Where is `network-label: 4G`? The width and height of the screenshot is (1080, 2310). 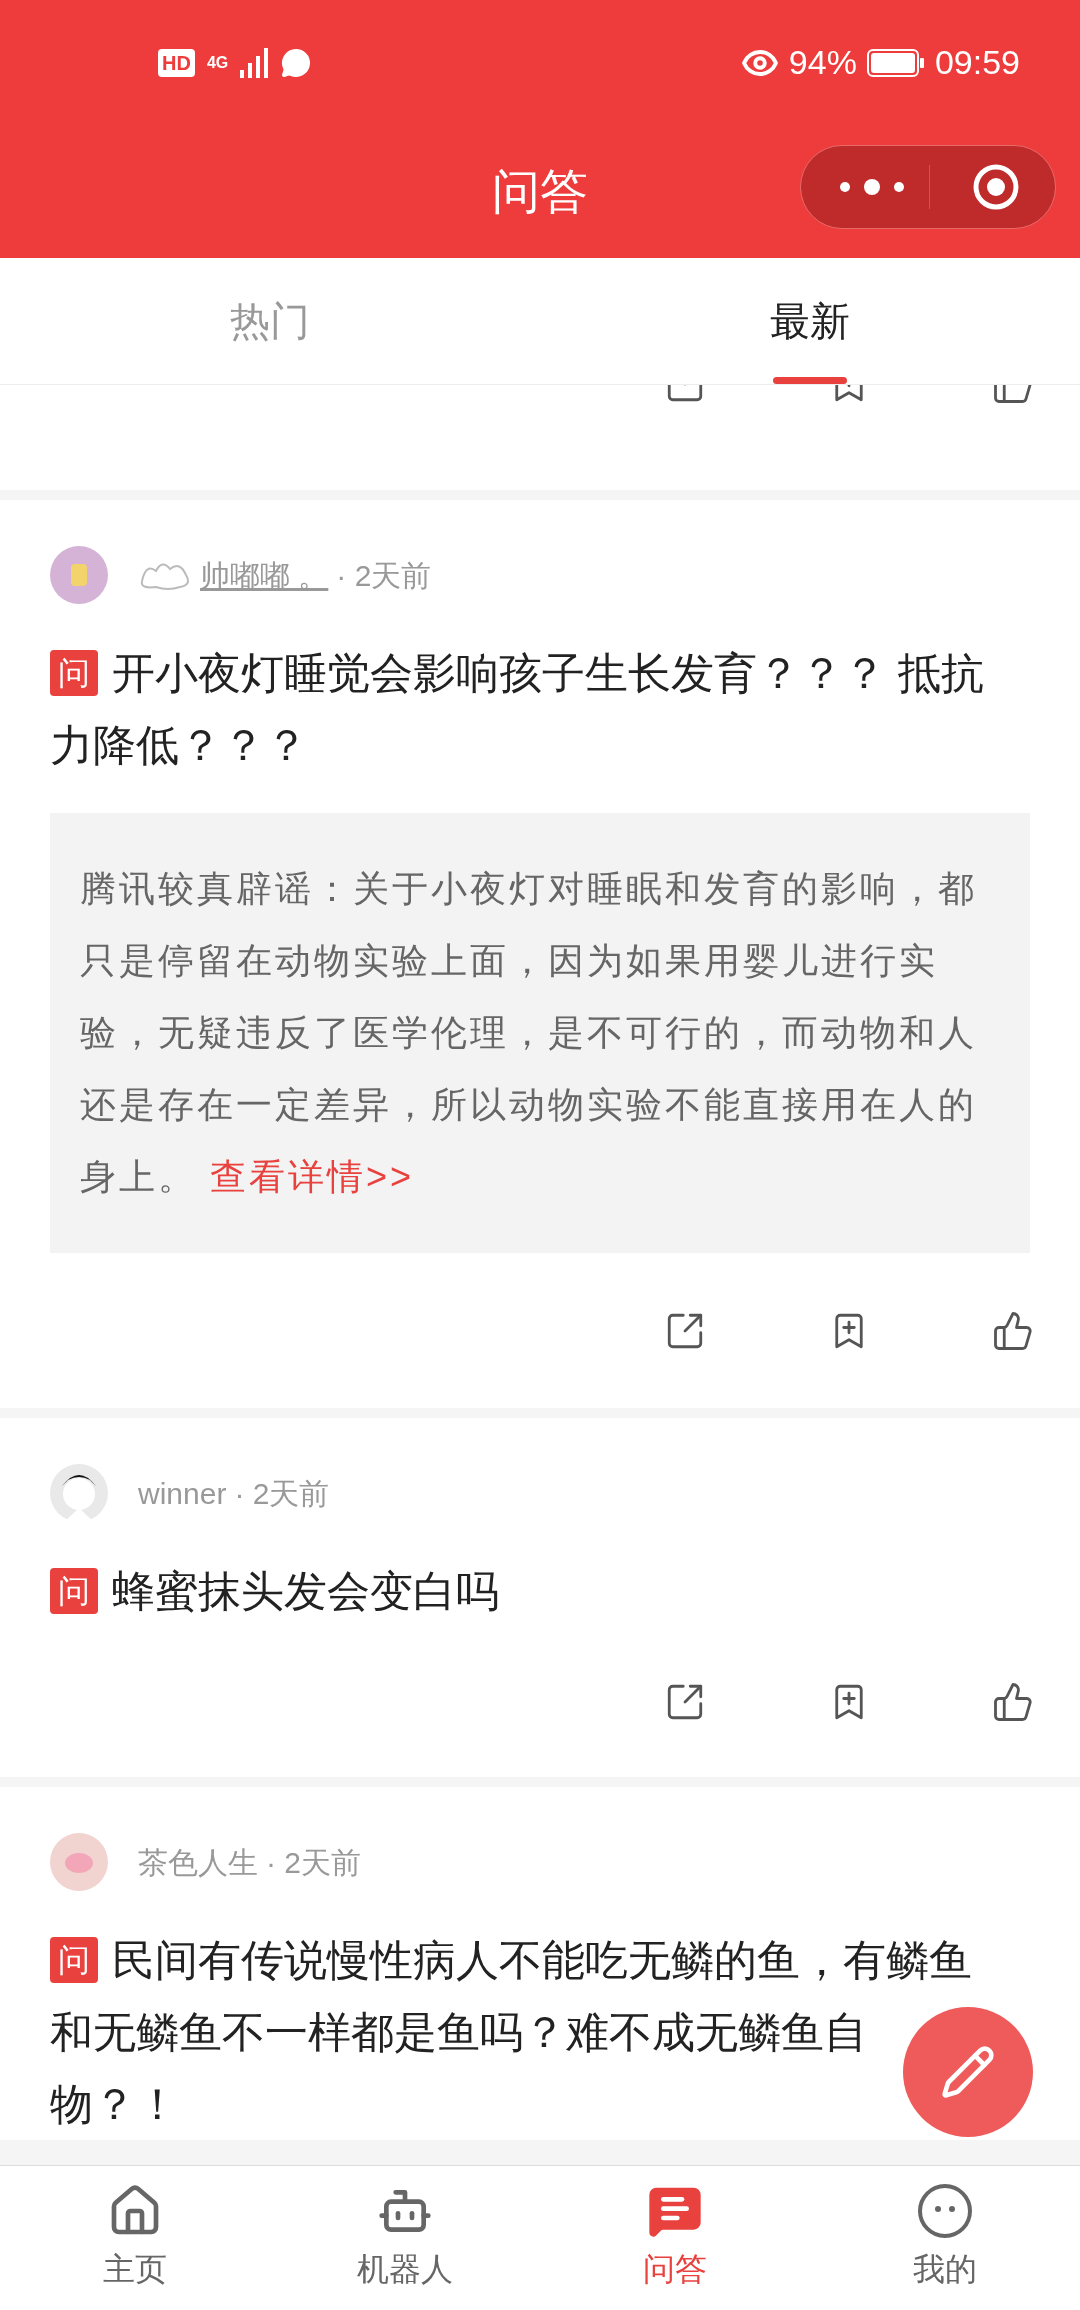
network-label: 4G is located at coordinates (217, 62).